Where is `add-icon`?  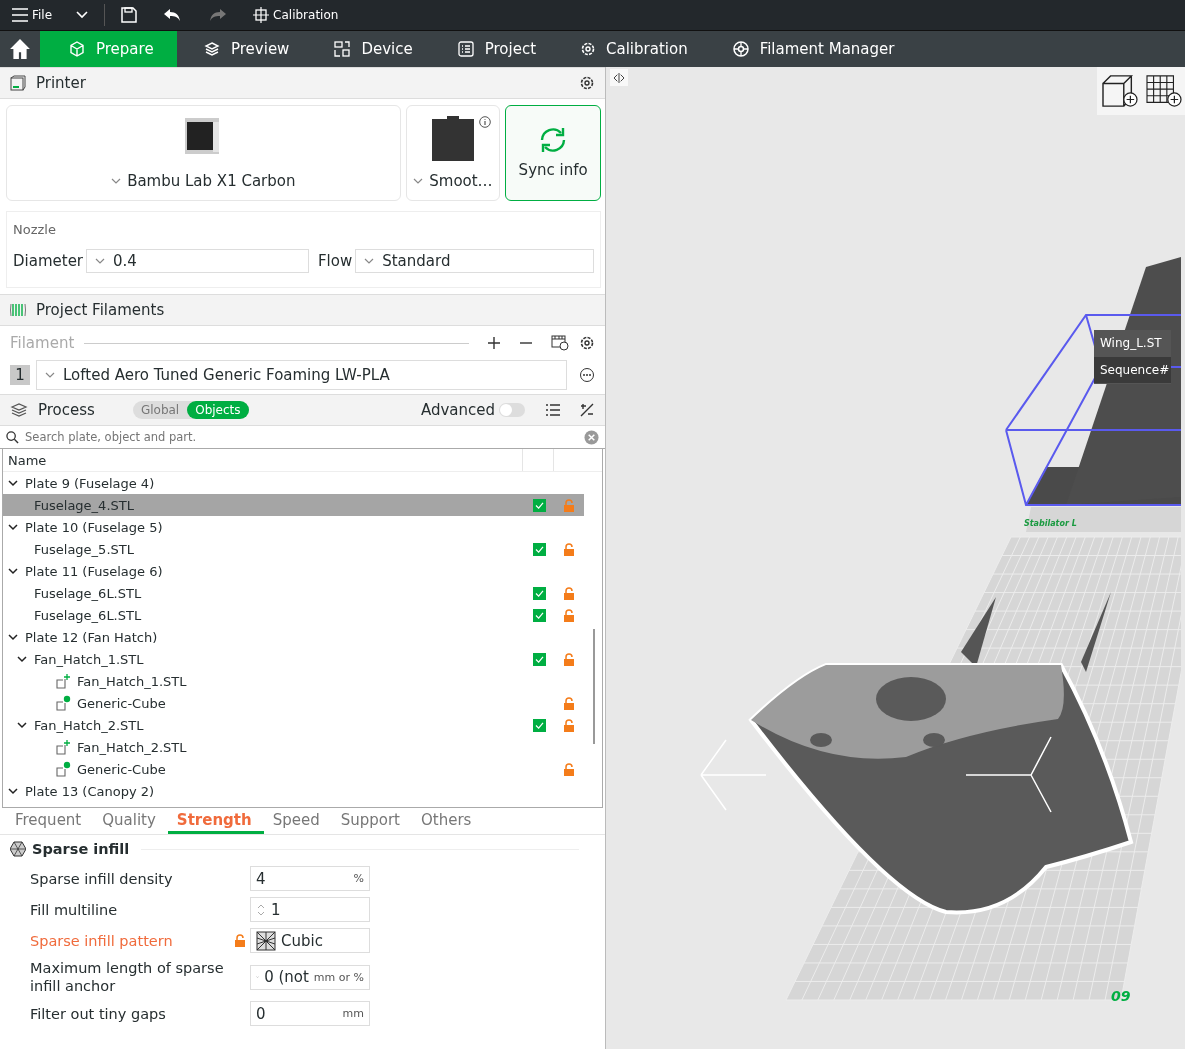 add-icon is located at coordinates (494, 343).